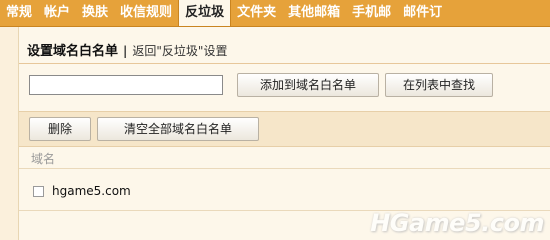 This screenshot has height=240, width=550. What do you see at coordinates (284, 63) in the screenshot?
I see `header-divider` at bounding box center [284, 63].